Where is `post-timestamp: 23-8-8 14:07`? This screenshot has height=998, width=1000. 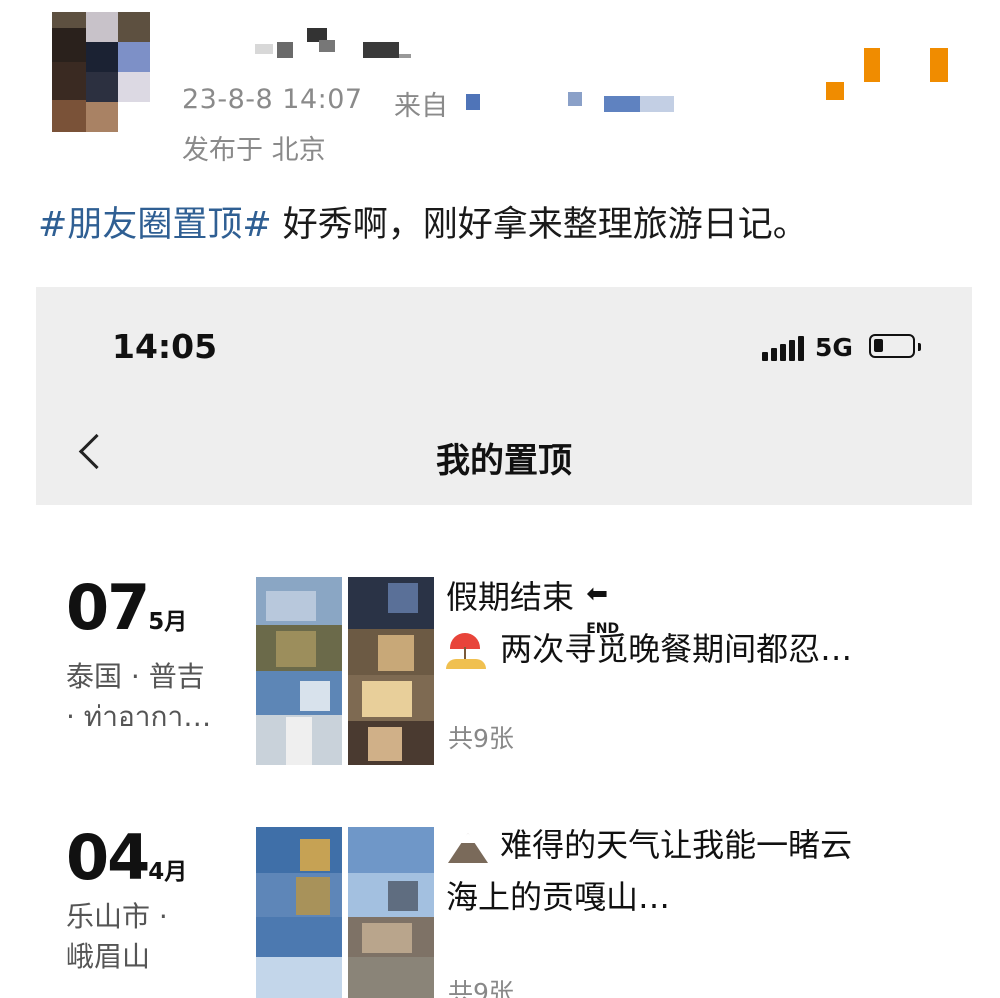 post-timestamp: 23-8-8 14:07 is located at coordinates (272, 99).